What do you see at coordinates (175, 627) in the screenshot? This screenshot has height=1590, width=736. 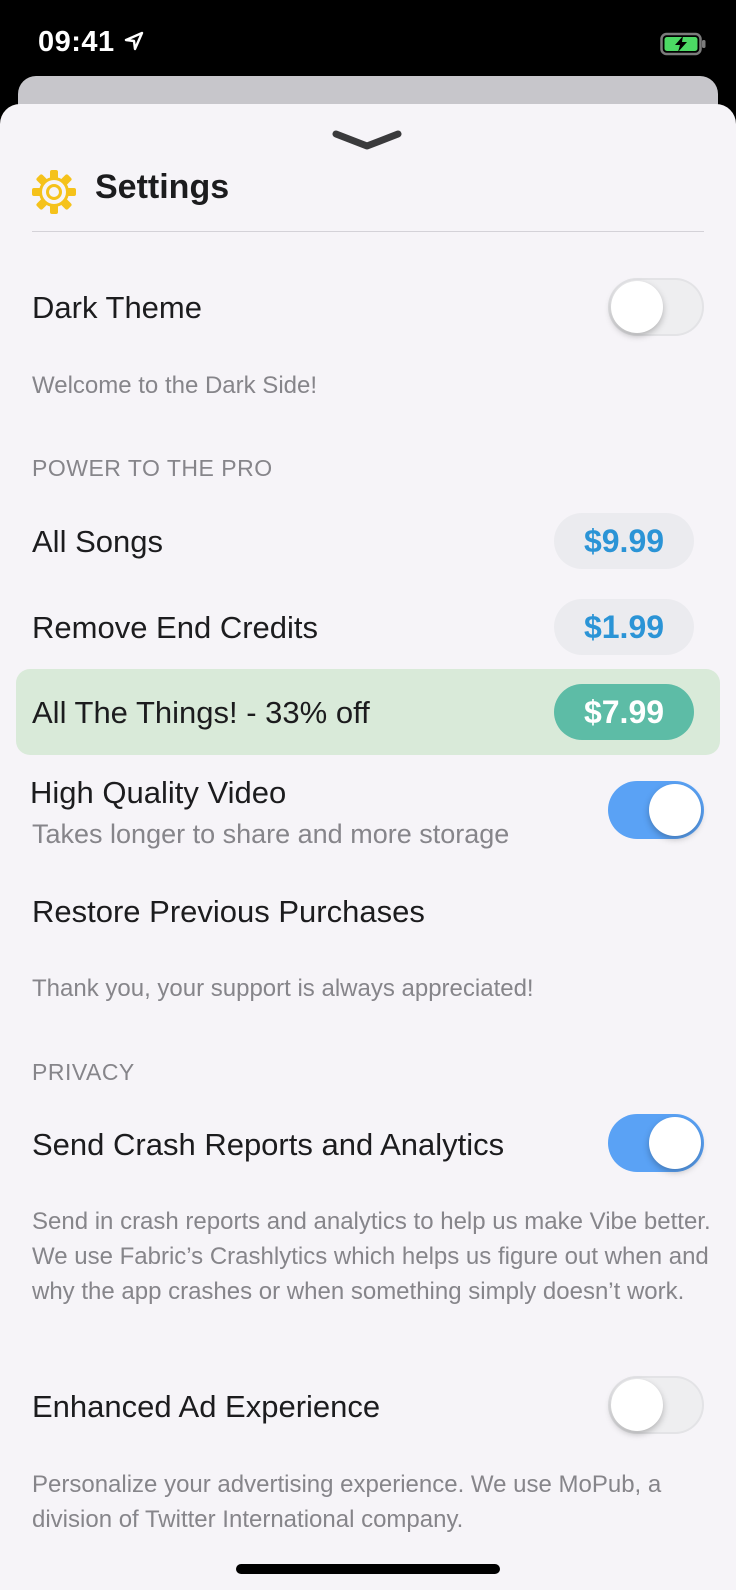 I see `remove-credits-label: Remove End Credits` at bounding box center [175, 627].